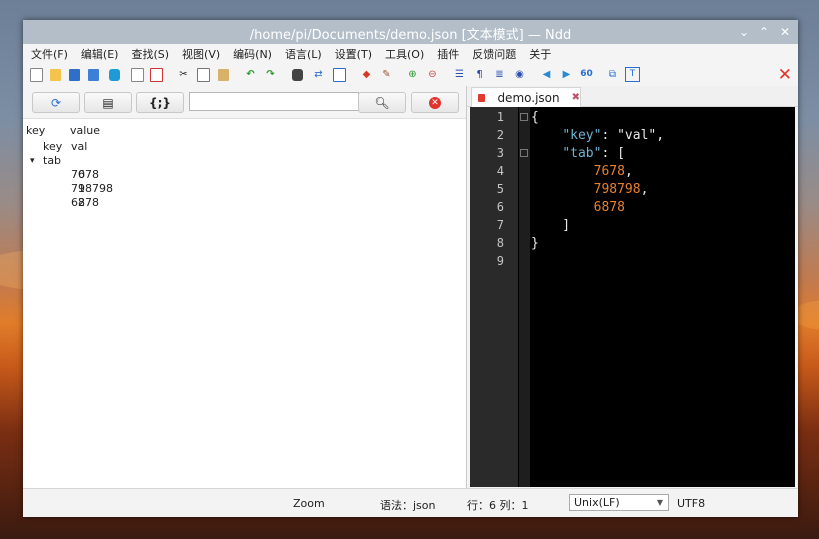 This screenshot has width=819, height=539. Describe the element at coordinates (637, 135) in the screenshot. I see `code-token: "val"` at that location.